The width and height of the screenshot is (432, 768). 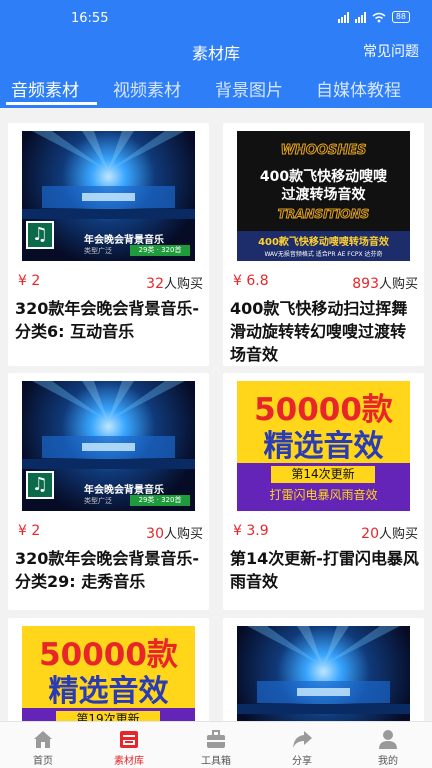 I want to click on nav-toolbox-label: 工具箱, so click(x=216, y=761).